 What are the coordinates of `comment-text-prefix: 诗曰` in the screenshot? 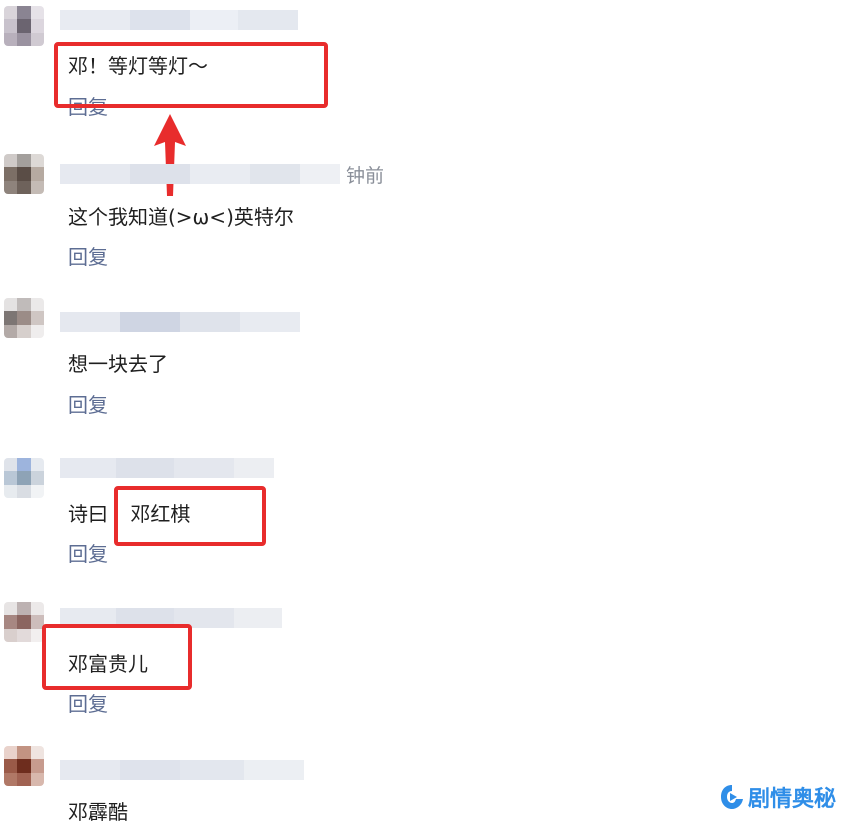 It's located at (88, 514).